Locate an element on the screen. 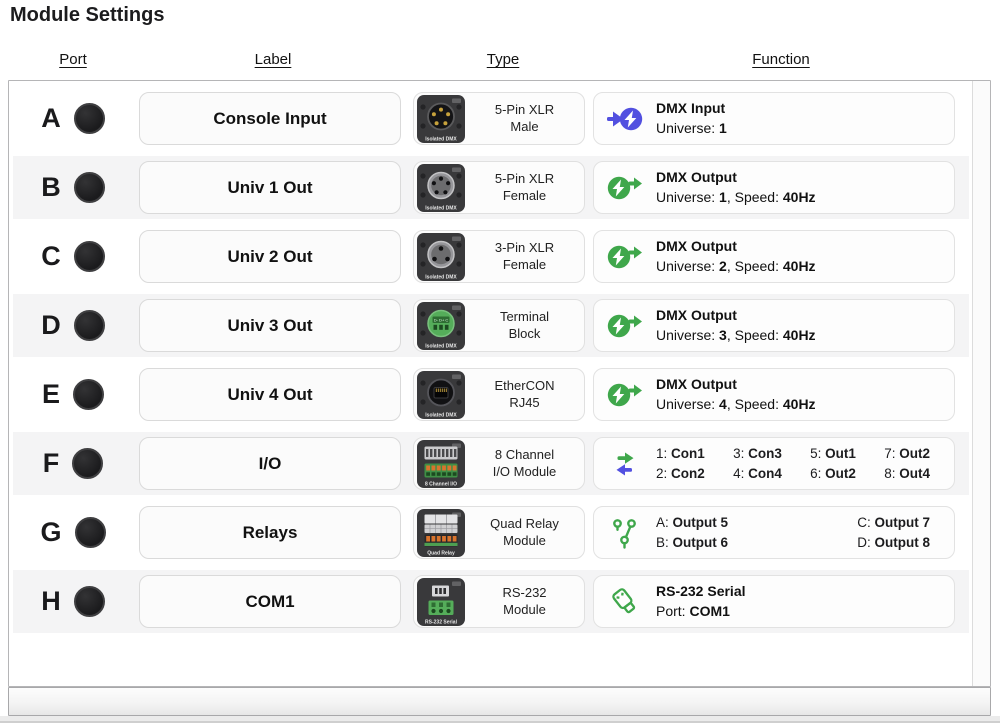  terminal-block-icon: D- D+ C Isolated DMX is located at coordinates (441, 325).